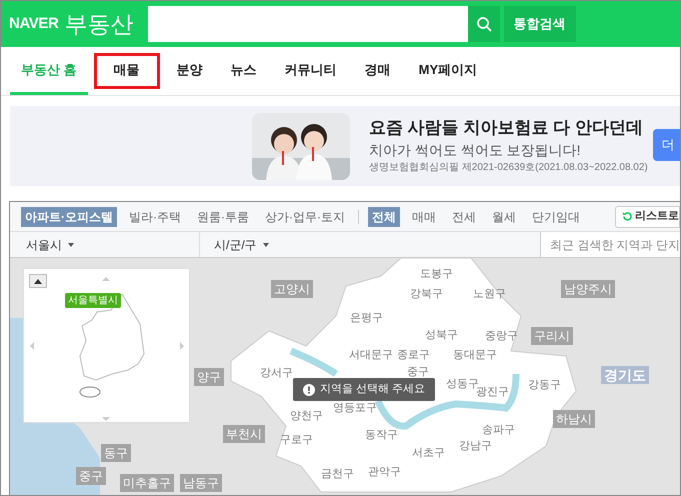 The image size is (681, 496). Describe the element at coordinates (475, 150) in the screenshot. I see `ad-subtitle: 치아가 썩어도 썩어도 보장됩니다!` at that location.